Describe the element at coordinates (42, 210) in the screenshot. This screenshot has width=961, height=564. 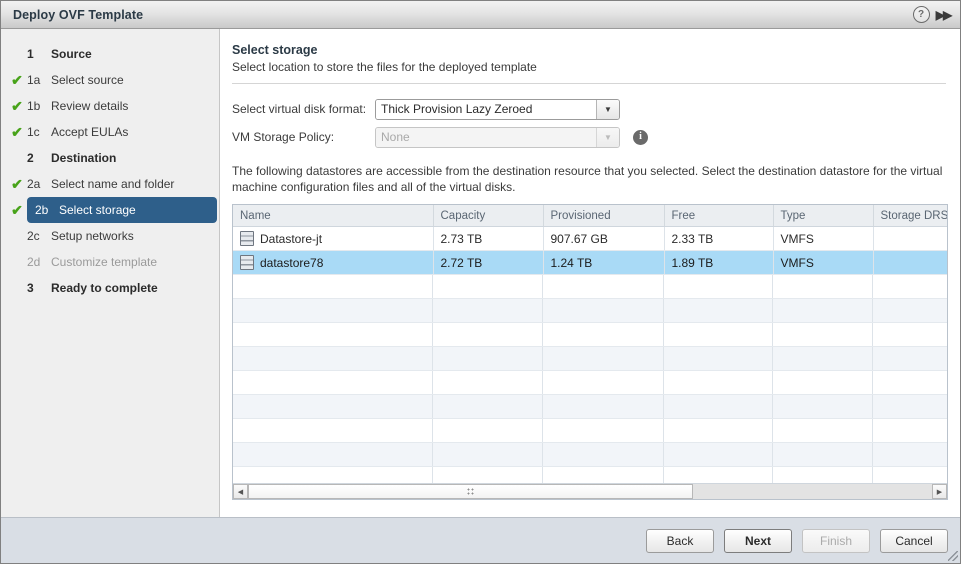
I see `sidebar-item-number: 2b` at that location.